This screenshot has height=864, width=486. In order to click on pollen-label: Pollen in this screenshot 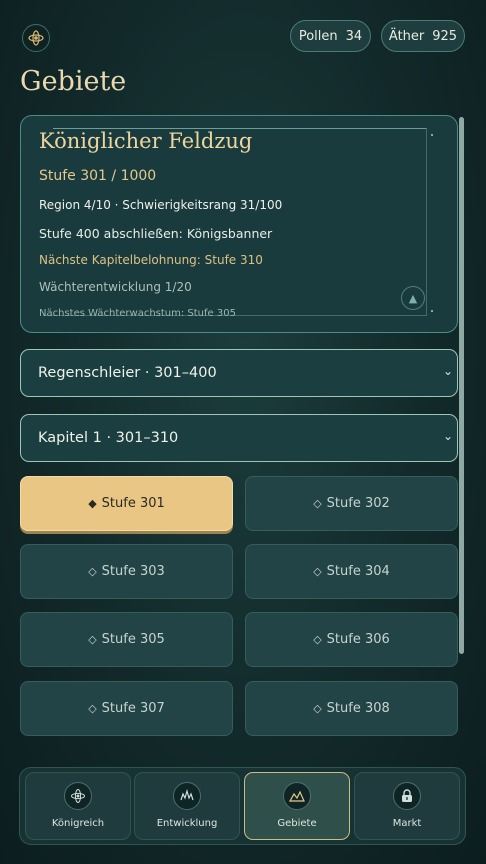, I will do `click(318, 36)`.